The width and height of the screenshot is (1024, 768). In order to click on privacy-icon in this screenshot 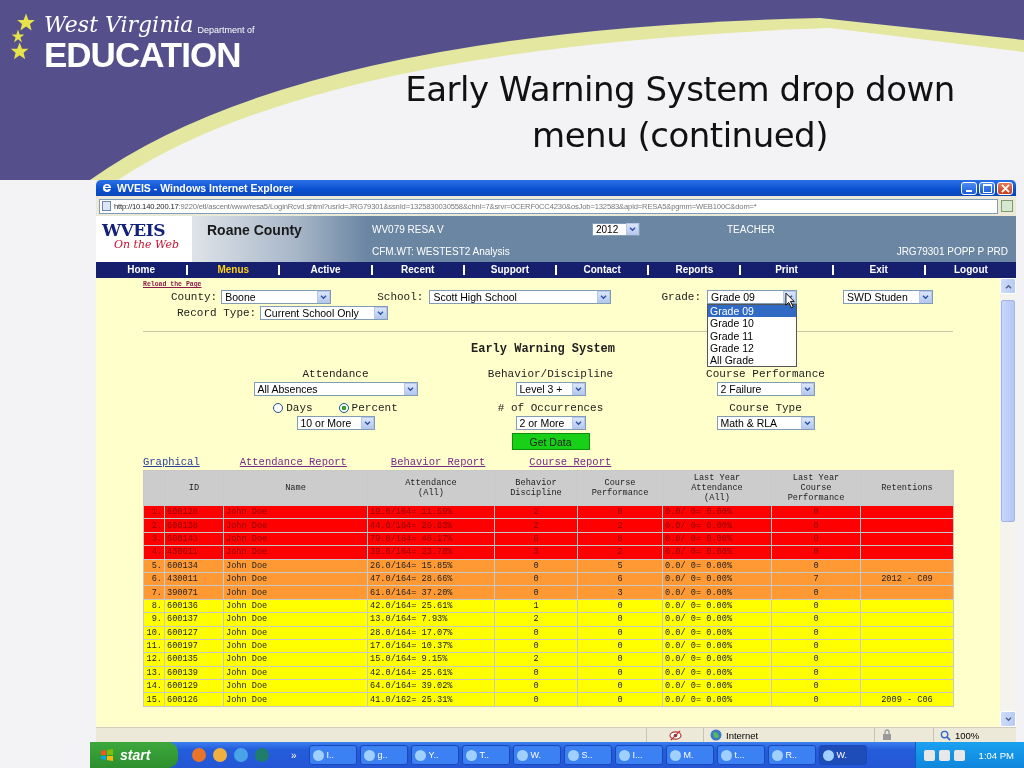, I will do `click(675, 735)`.